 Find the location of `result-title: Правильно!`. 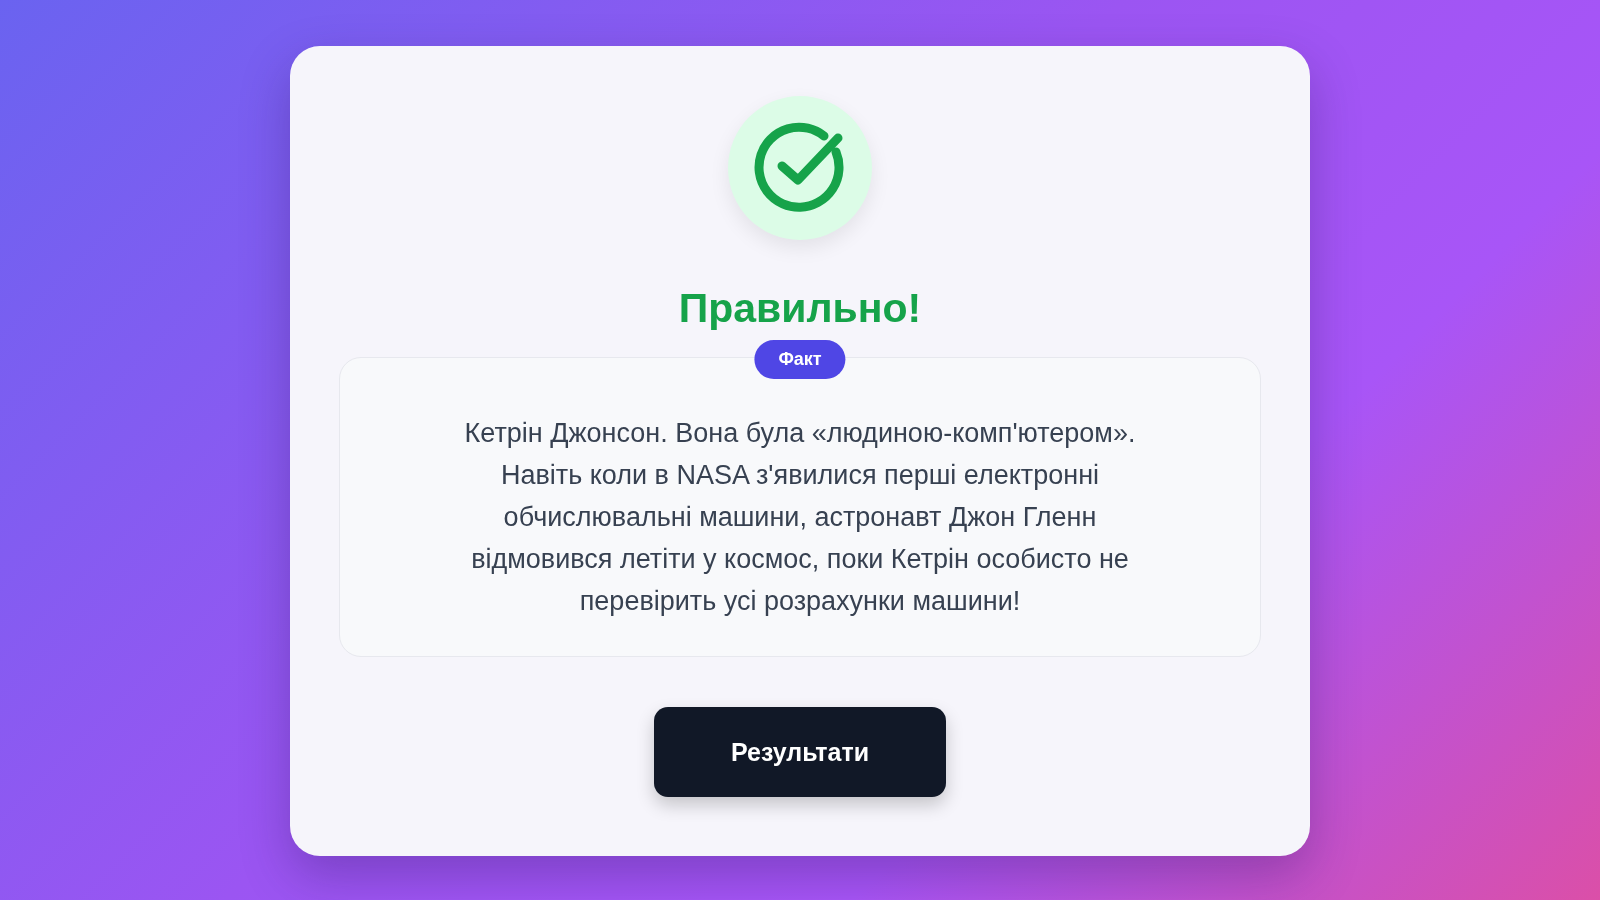

result-title: Правильно! is located at coordinates (800, 308).